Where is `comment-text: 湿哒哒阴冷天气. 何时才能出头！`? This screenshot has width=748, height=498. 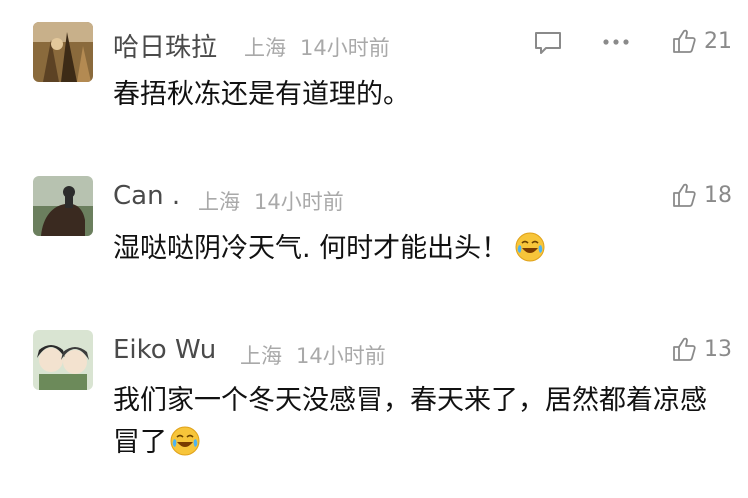
comment-text: 湿哒哒阴冷天气. 何时才能出头！ is located at coordinates (418, 252).